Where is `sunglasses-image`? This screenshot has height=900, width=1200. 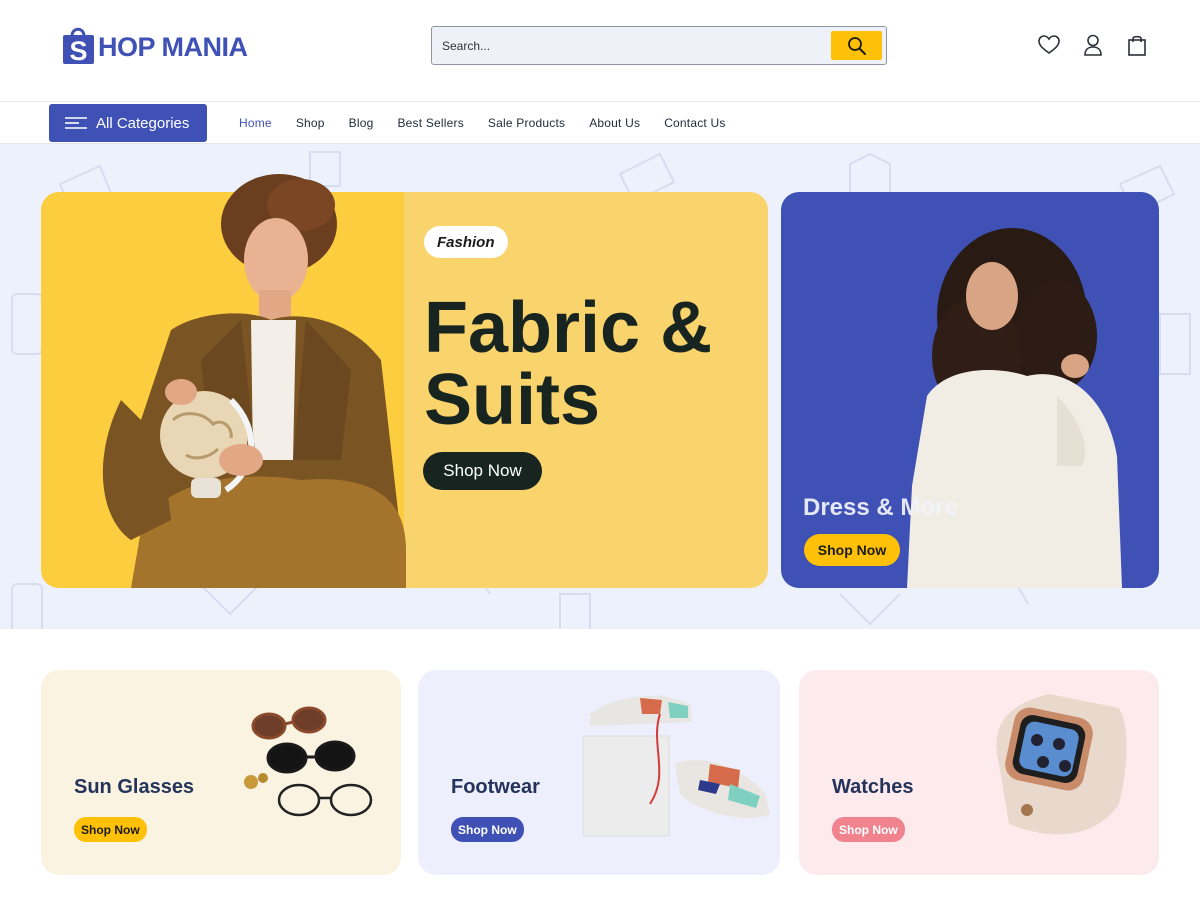
sunglasses-image is located at coordinates (308, 761).